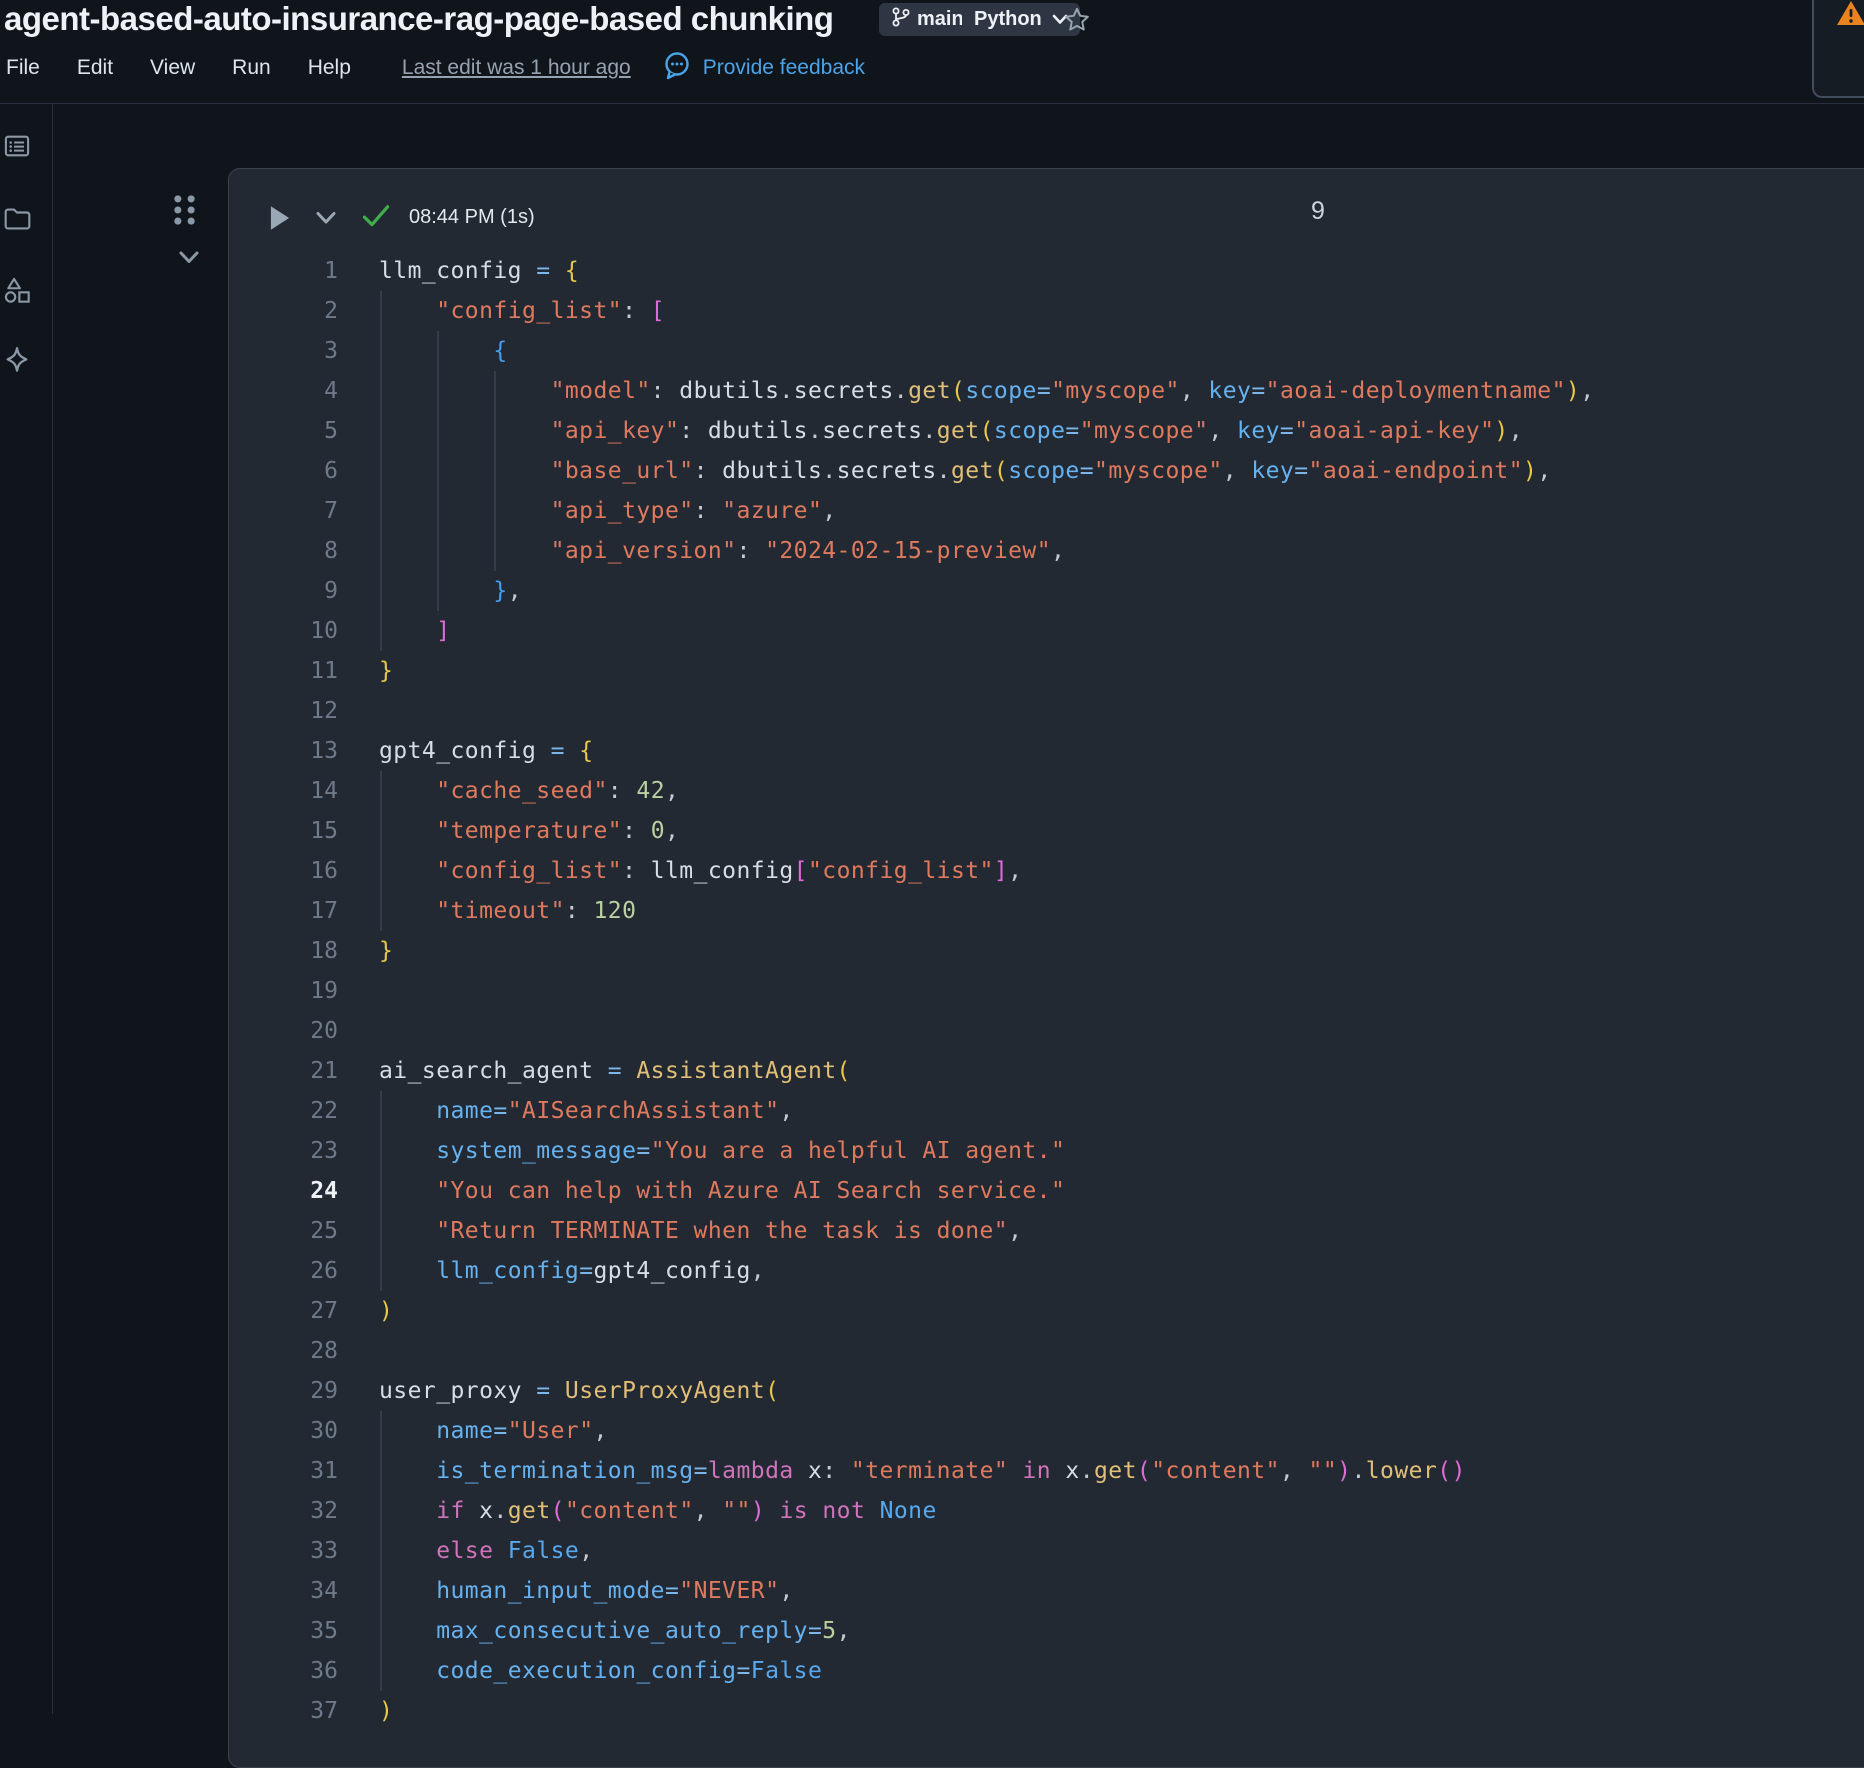  I want to click on provide-feedback-link: Provide feedback, so click(763, 68).